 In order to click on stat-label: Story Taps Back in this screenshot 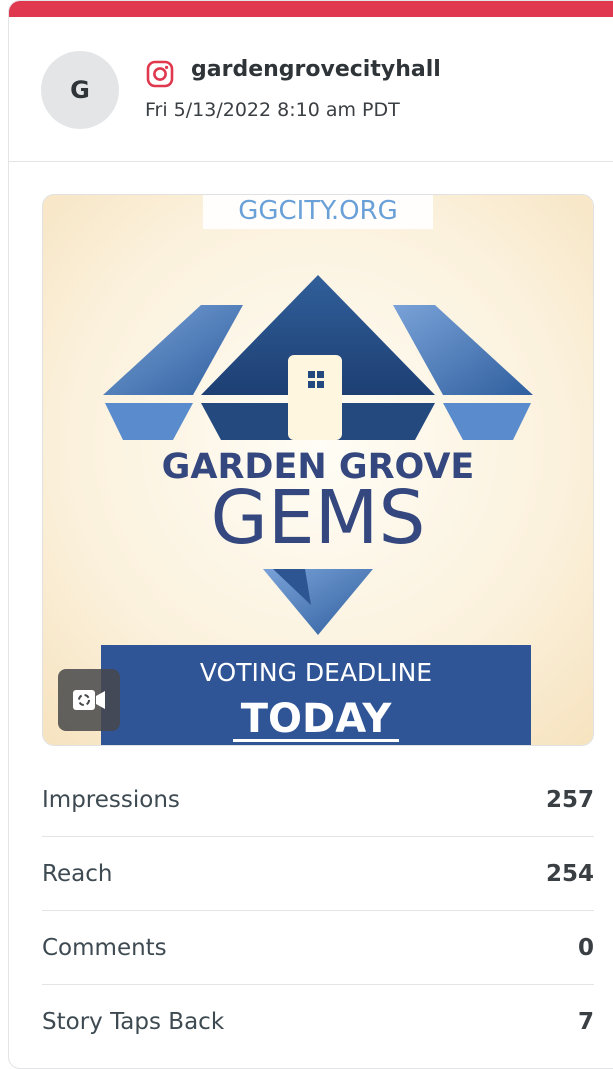, I will do `click(133, 1022)`.